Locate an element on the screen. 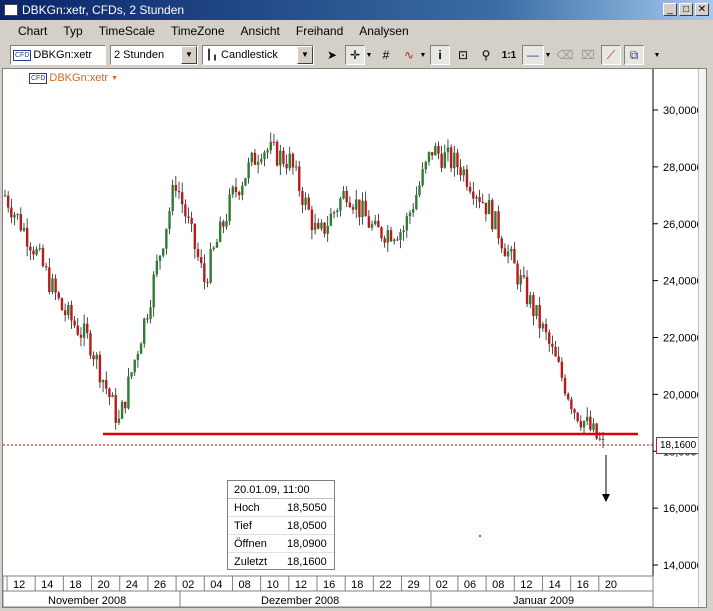  vertical-scrollbar is located at coordinates (702, 338).